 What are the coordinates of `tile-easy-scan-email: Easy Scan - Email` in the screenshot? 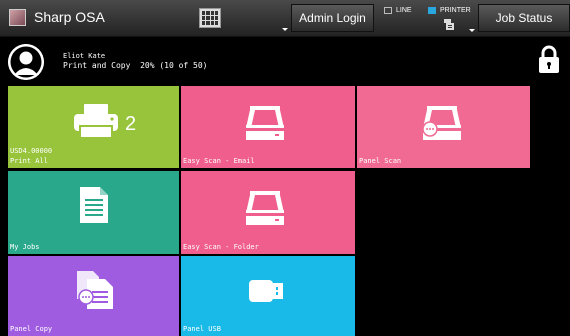 It's located at (268, 127).